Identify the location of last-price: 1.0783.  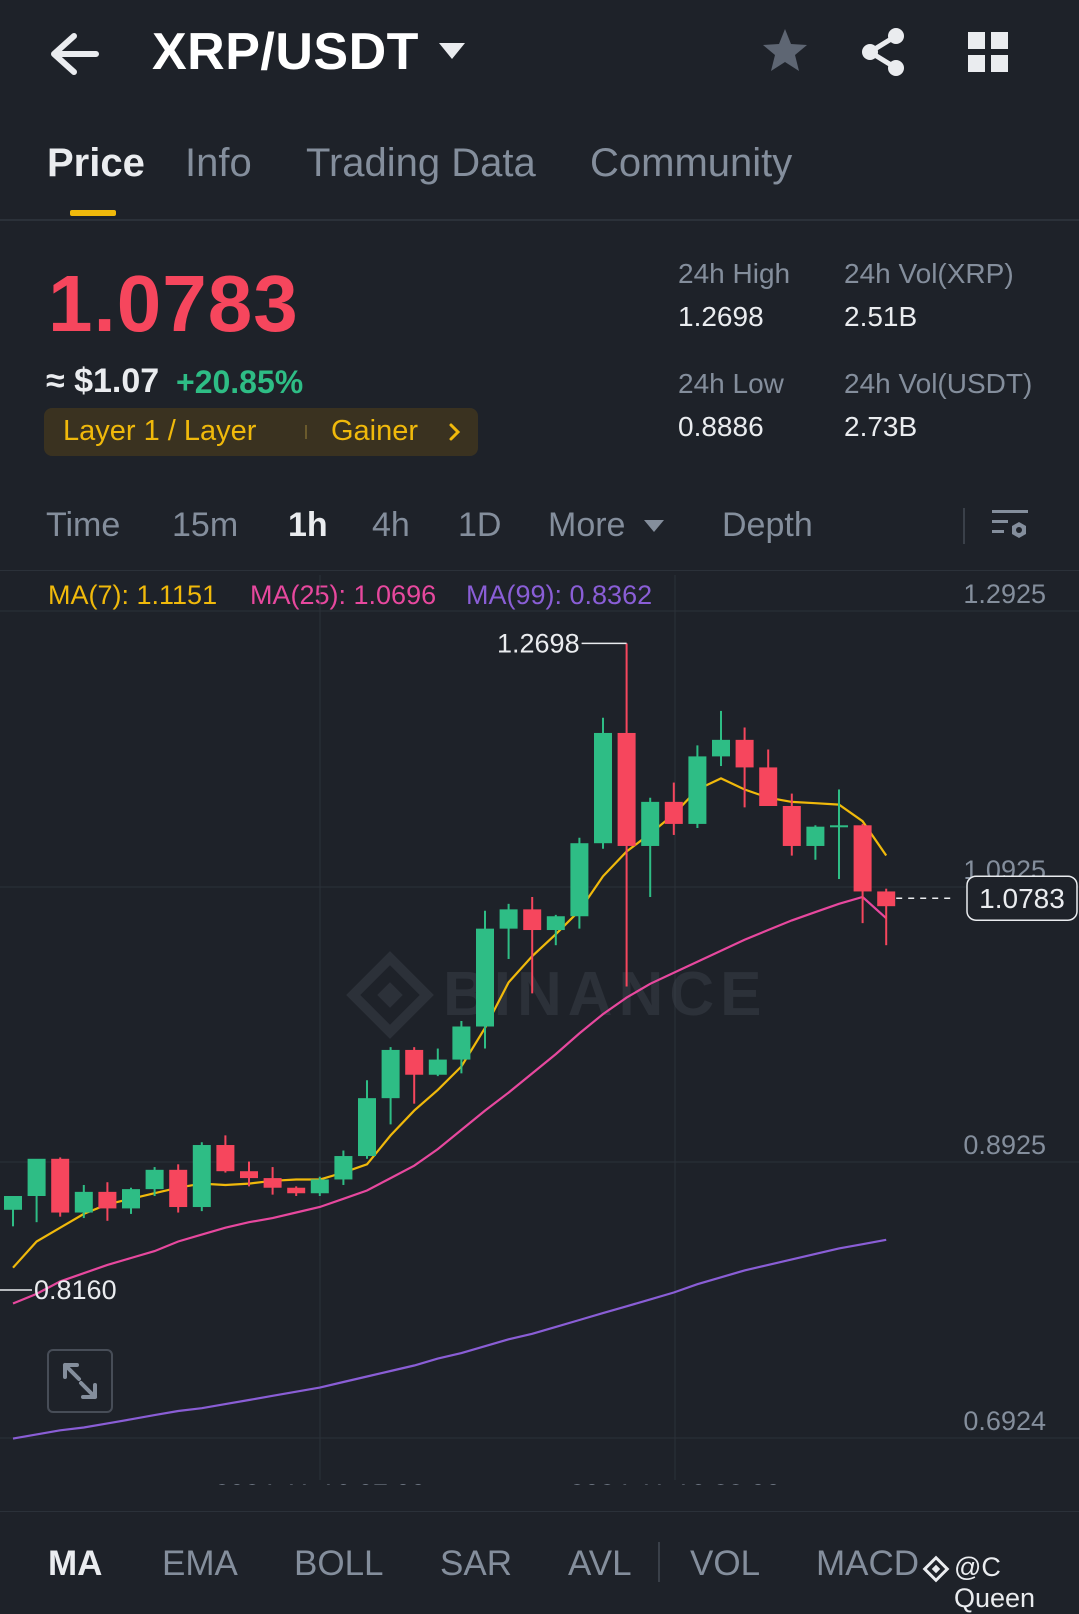
(173, 303).